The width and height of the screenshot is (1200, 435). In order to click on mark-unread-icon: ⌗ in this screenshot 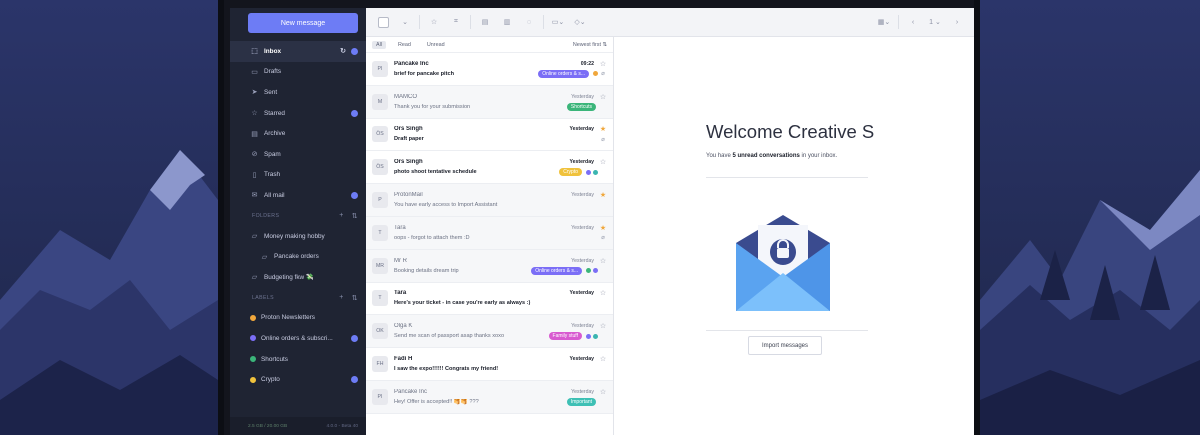, I will do `click(456, 22)`.